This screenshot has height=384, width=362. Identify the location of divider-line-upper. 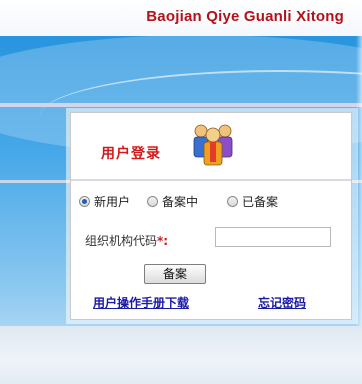
(181, 105).